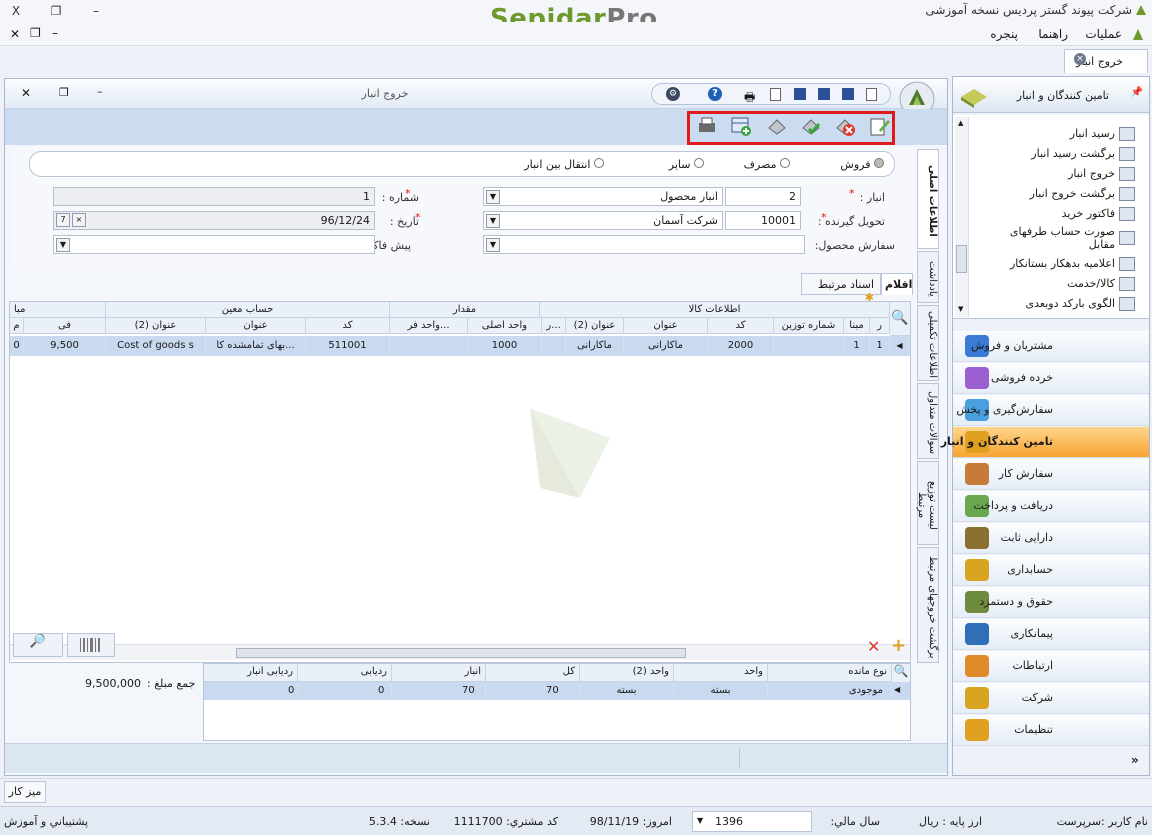 The height and width of the screenshot is (835, 1152). What do you see at coordinates (809, 346) in the screenshot?
I see `cell` at bounding box center [809, 346].